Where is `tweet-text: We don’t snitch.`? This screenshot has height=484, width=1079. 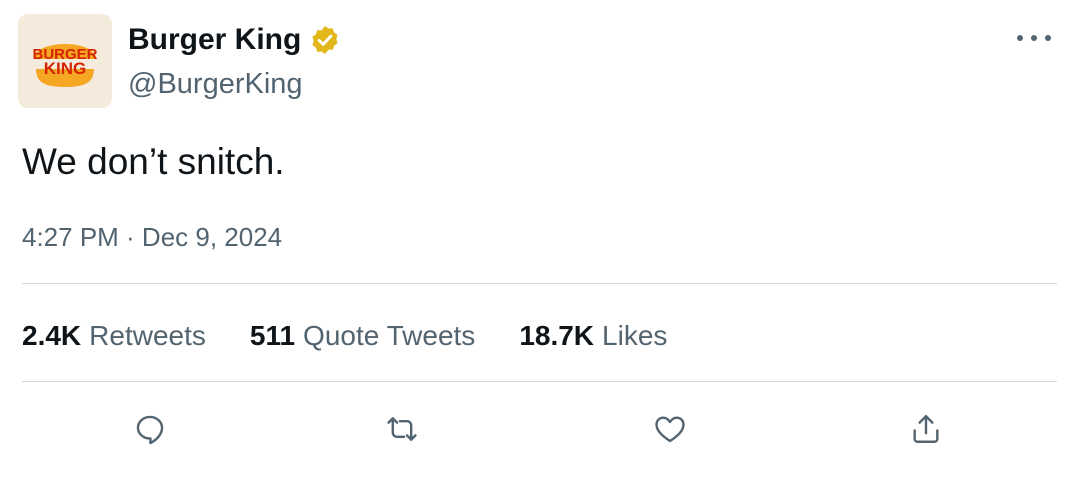
tweet-text: We don’t snitch. is located at coordinates (153, 161).